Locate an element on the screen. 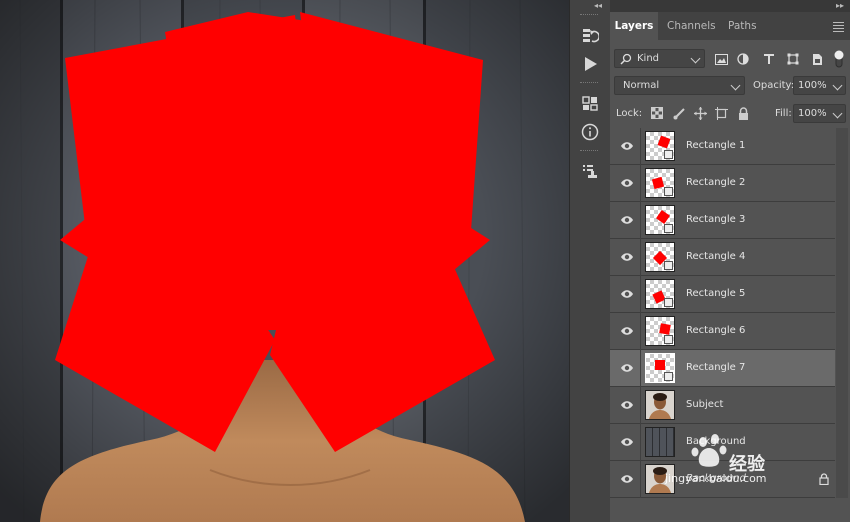  layers-scrollbar is located at coordinates (842, 313).